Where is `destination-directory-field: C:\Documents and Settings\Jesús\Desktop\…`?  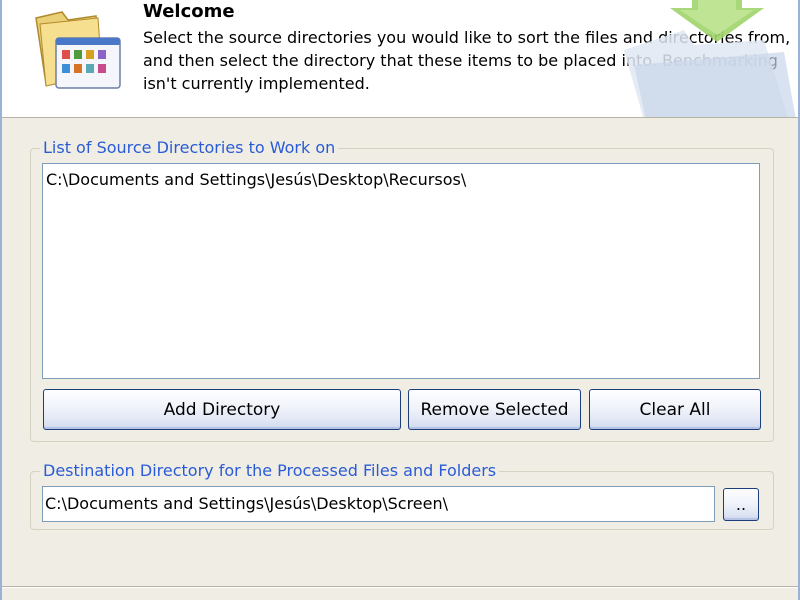 destination-directory-field: C:\Documents and Settings\Jesús\Desktop\… is located at coordinates (378, 504).